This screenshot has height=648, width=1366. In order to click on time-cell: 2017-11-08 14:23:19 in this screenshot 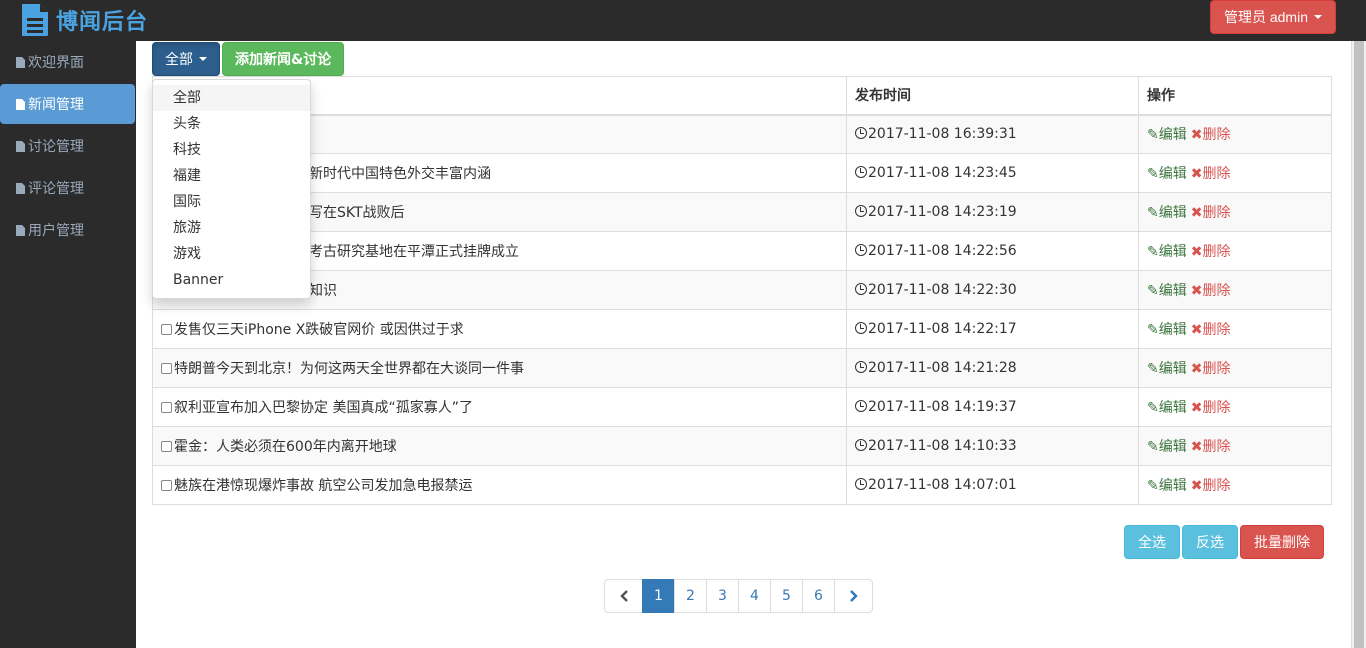, I will do `click(992, 212)`.